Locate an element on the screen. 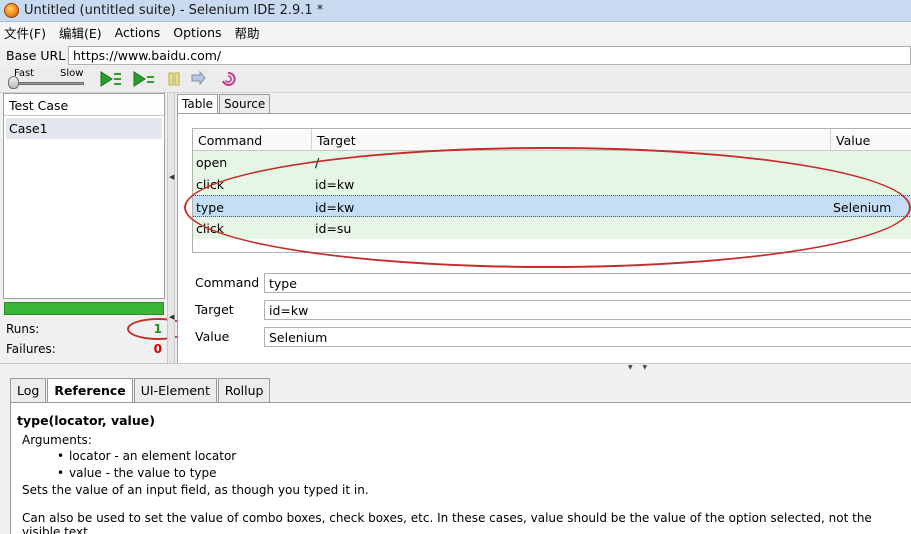 This screenshot has width=911, height=534. base-url-input: https://www.baidu.com/ is located at coordinates (489, 55).